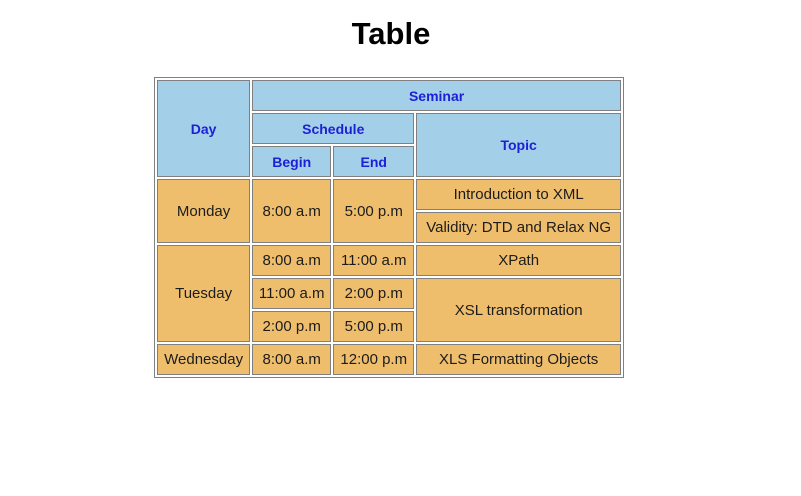 The height and width of the screenshot is (496, 801). Describe the element at coordinates (333, 128) in the screenshot. I see `header-schedule: Schedule` at that location.